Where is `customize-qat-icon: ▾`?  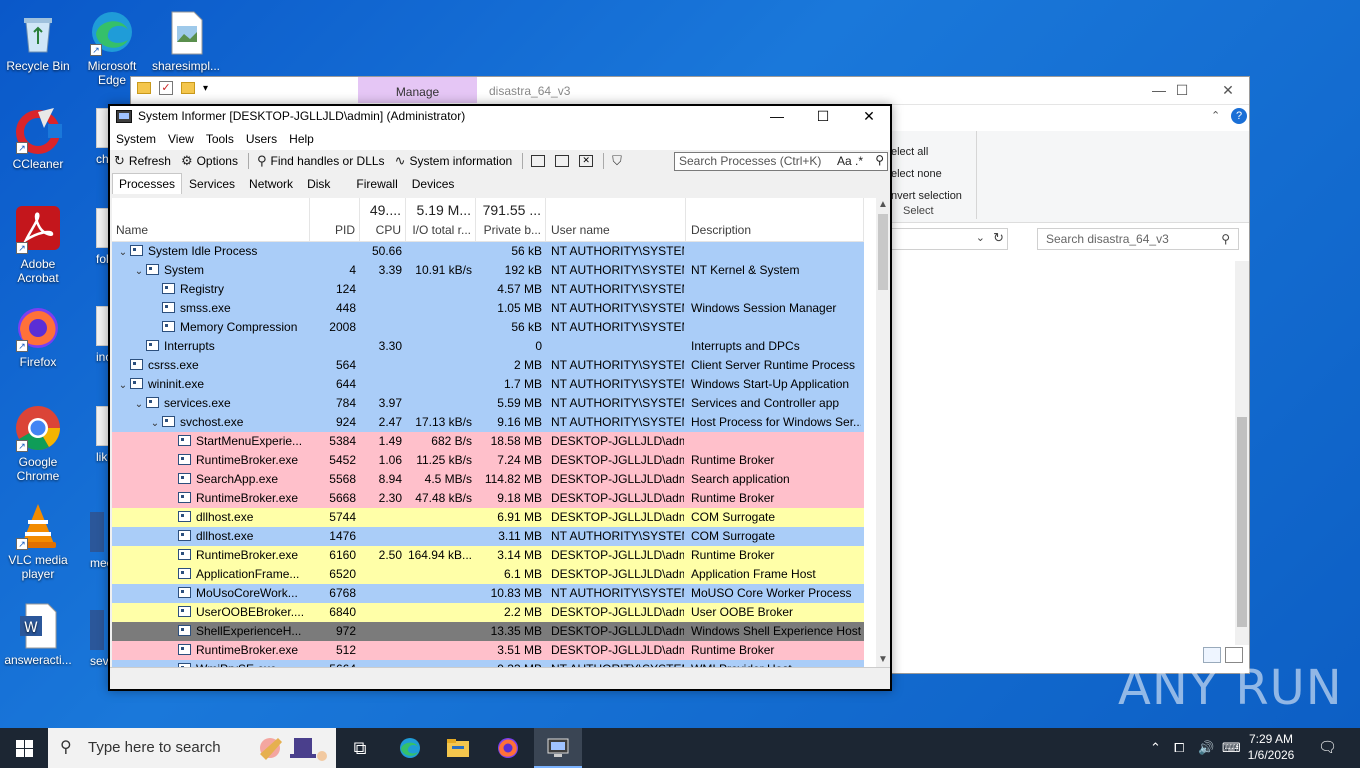
customize-qat-icon: ▾ is located at coordinates (205, 88).